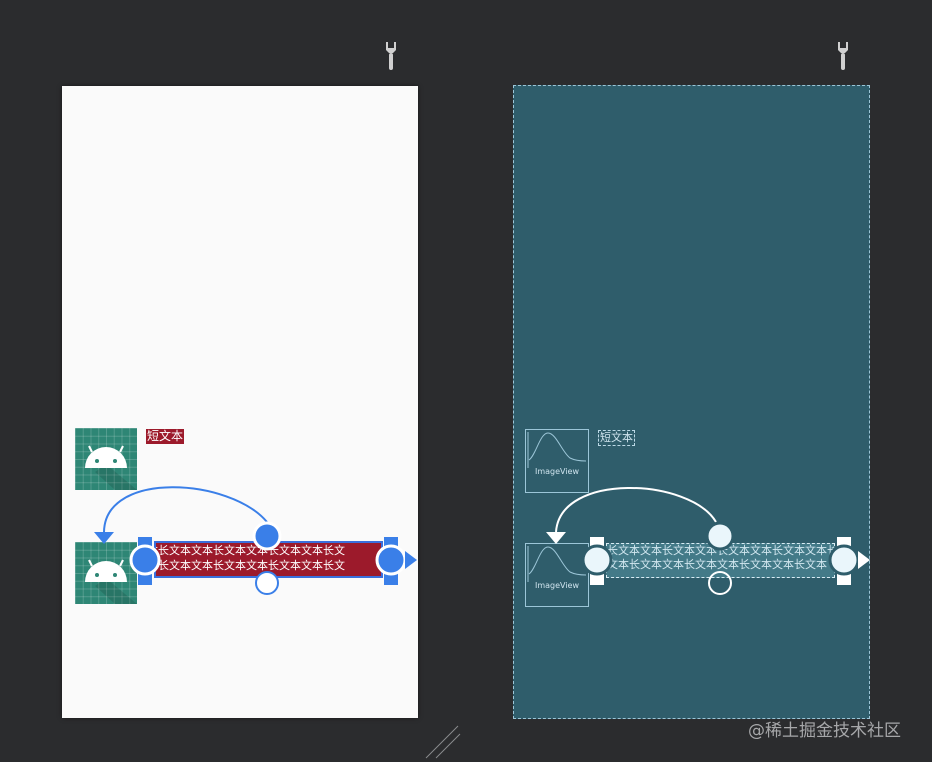  What do you see at coordinates (444, 742) in the screenshot?
I see `resize-handle-icon` at bounding box center [444, 742].